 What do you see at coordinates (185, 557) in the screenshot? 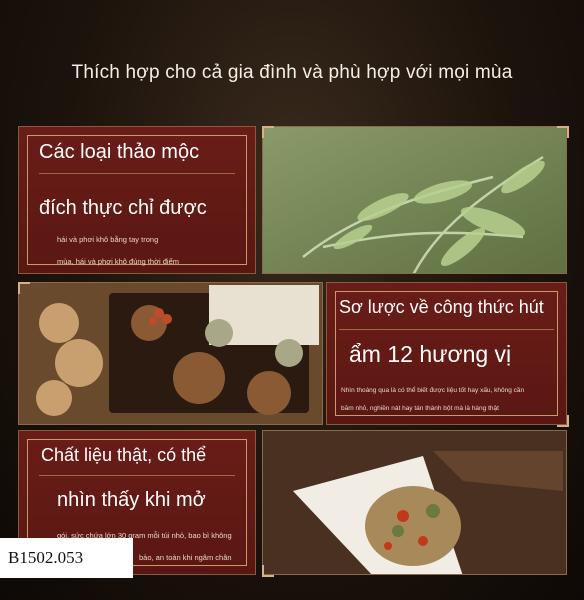
I see `material-desc-line2: bảo, an toàn khi ngâm chân` at bounding box center [185, 557].